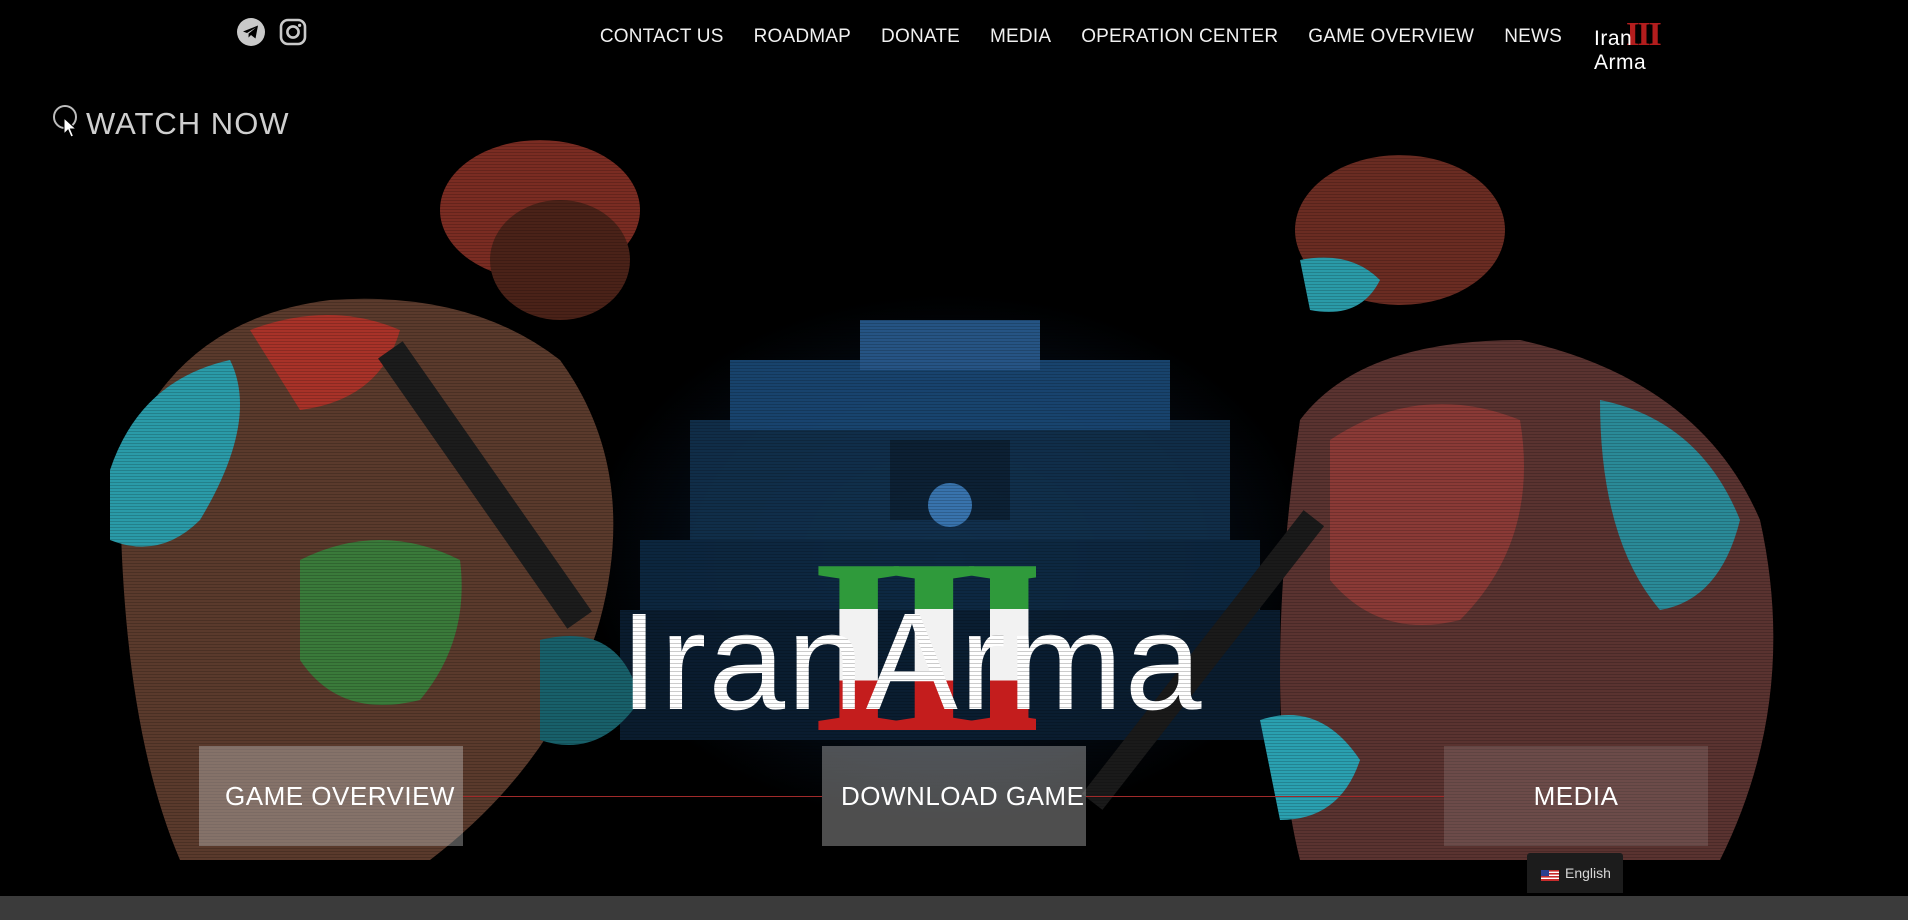 The image size is (1908, 920). Describe the element at coordinates (1391, 37) in the screenshot. I see `nav-game-overview: GAME OVERVIEW` at that location.